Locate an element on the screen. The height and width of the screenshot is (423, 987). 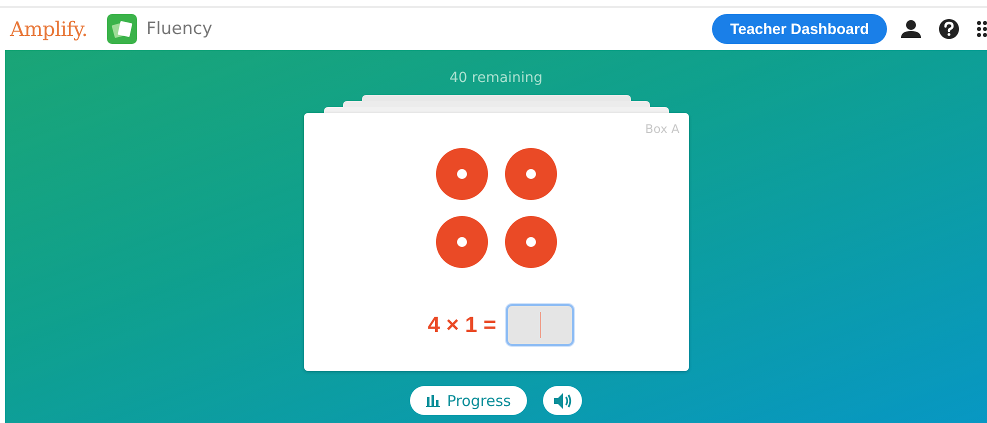
remaining-count: 40 remaining is located at coordinates (496, 79).